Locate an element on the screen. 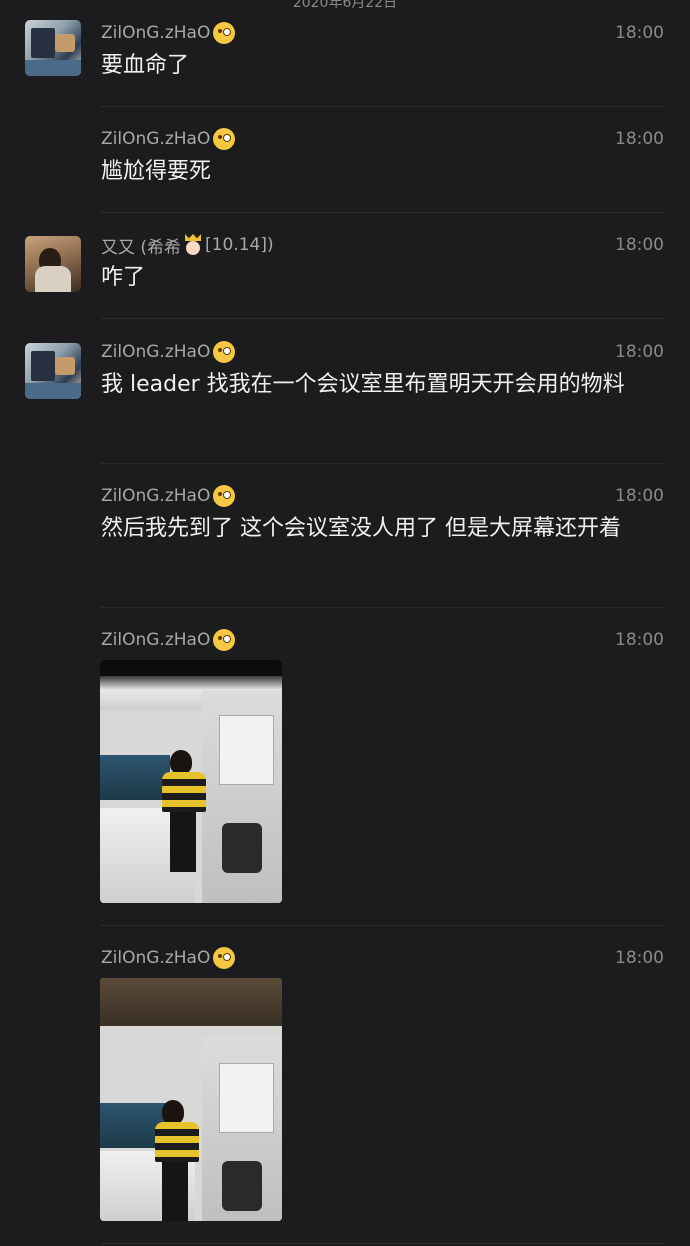 This screenshot has width=690, height=1246. chat-message: 又又 (希希 [10.14]) 18:00 咋了 is located at coordinates (345, 275).